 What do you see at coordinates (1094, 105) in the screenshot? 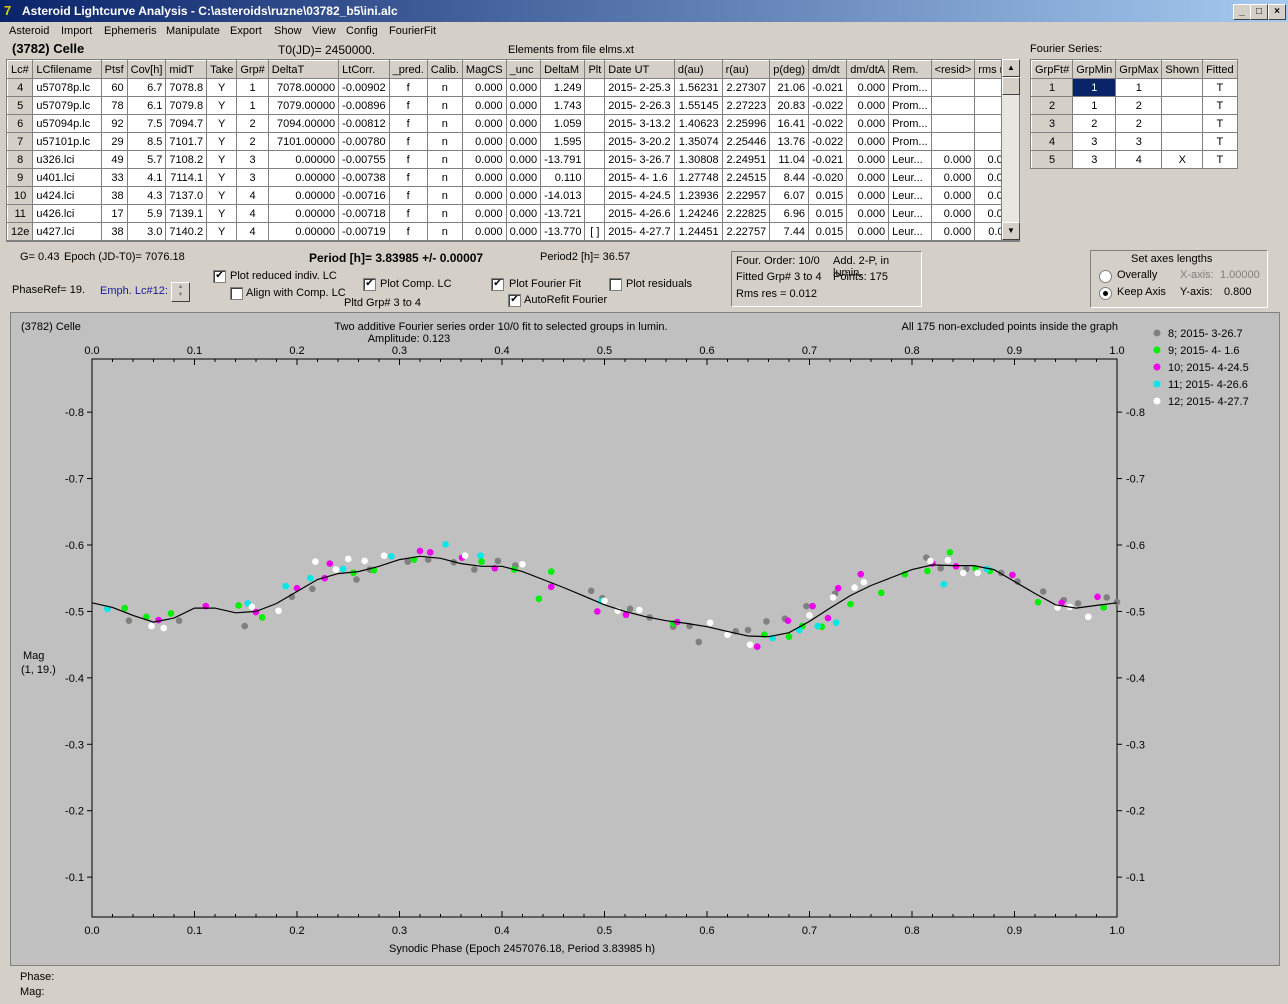
I see `fourier-table-cell: 1` at bounding box center [1094, 105].